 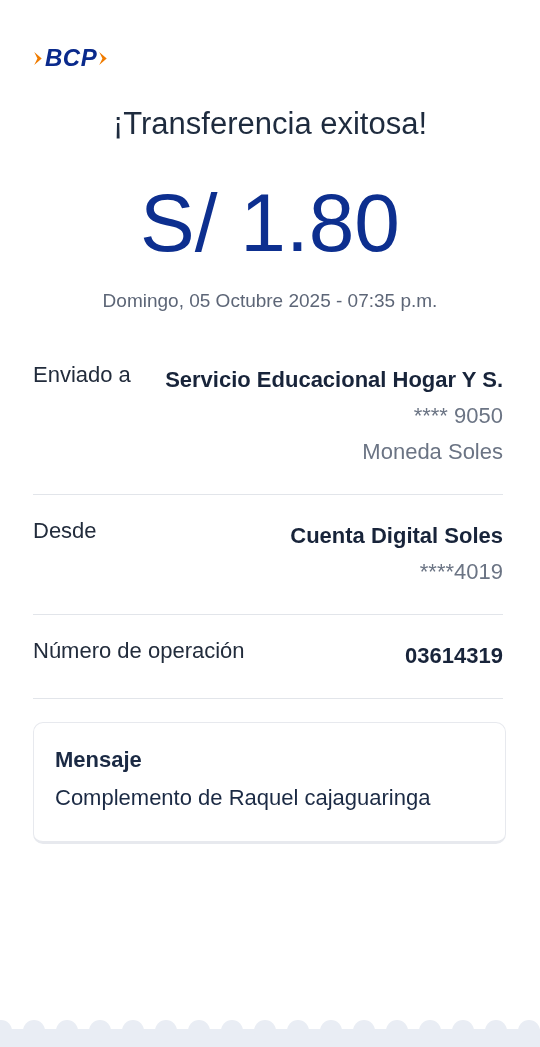 I want to click on detail-value: Moneda Soles, so click(x=432, y=452).